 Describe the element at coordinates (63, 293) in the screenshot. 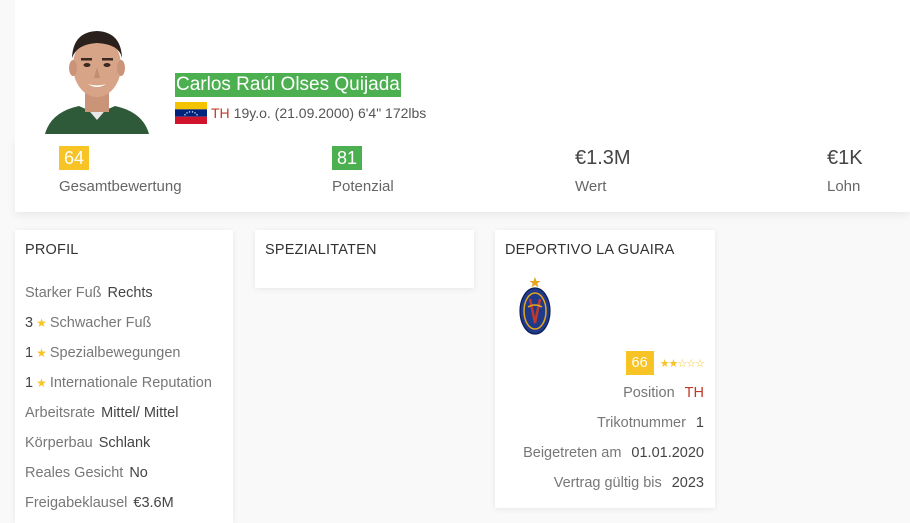

I see `strong-foot-label: Starker Fuß` at that location.